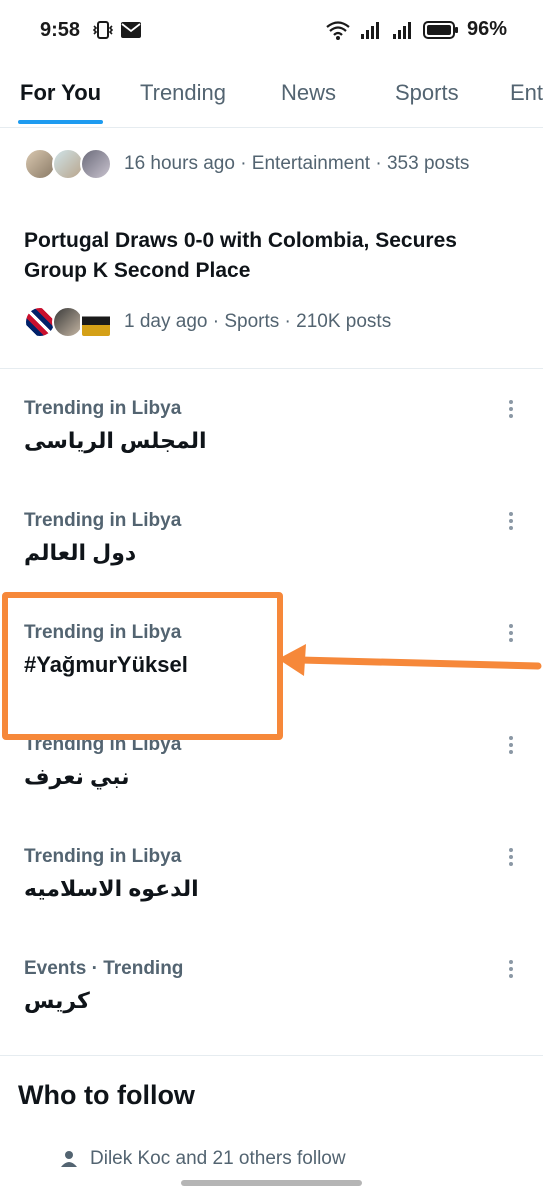 Image resolution: width=543 pixels, height=1200 pixels. I want to click on battery-icon, so click(440, 29).